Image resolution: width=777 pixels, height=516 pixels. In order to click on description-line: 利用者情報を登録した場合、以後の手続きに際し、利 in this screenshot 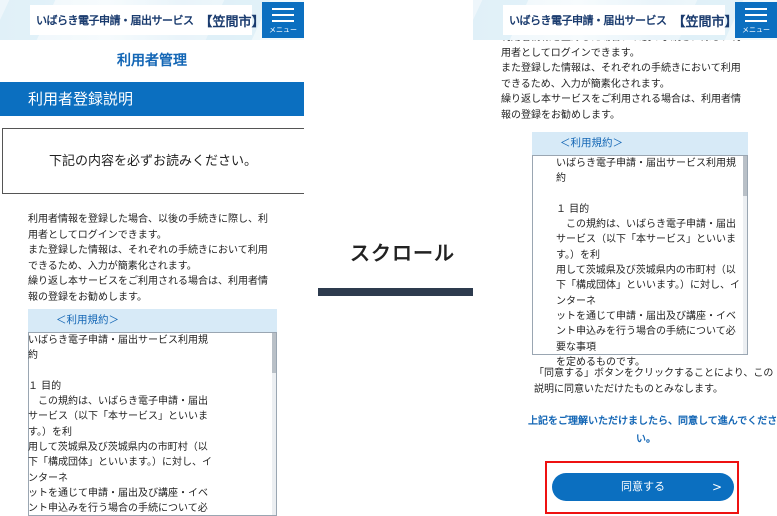, I will do `click(148, 219)`.